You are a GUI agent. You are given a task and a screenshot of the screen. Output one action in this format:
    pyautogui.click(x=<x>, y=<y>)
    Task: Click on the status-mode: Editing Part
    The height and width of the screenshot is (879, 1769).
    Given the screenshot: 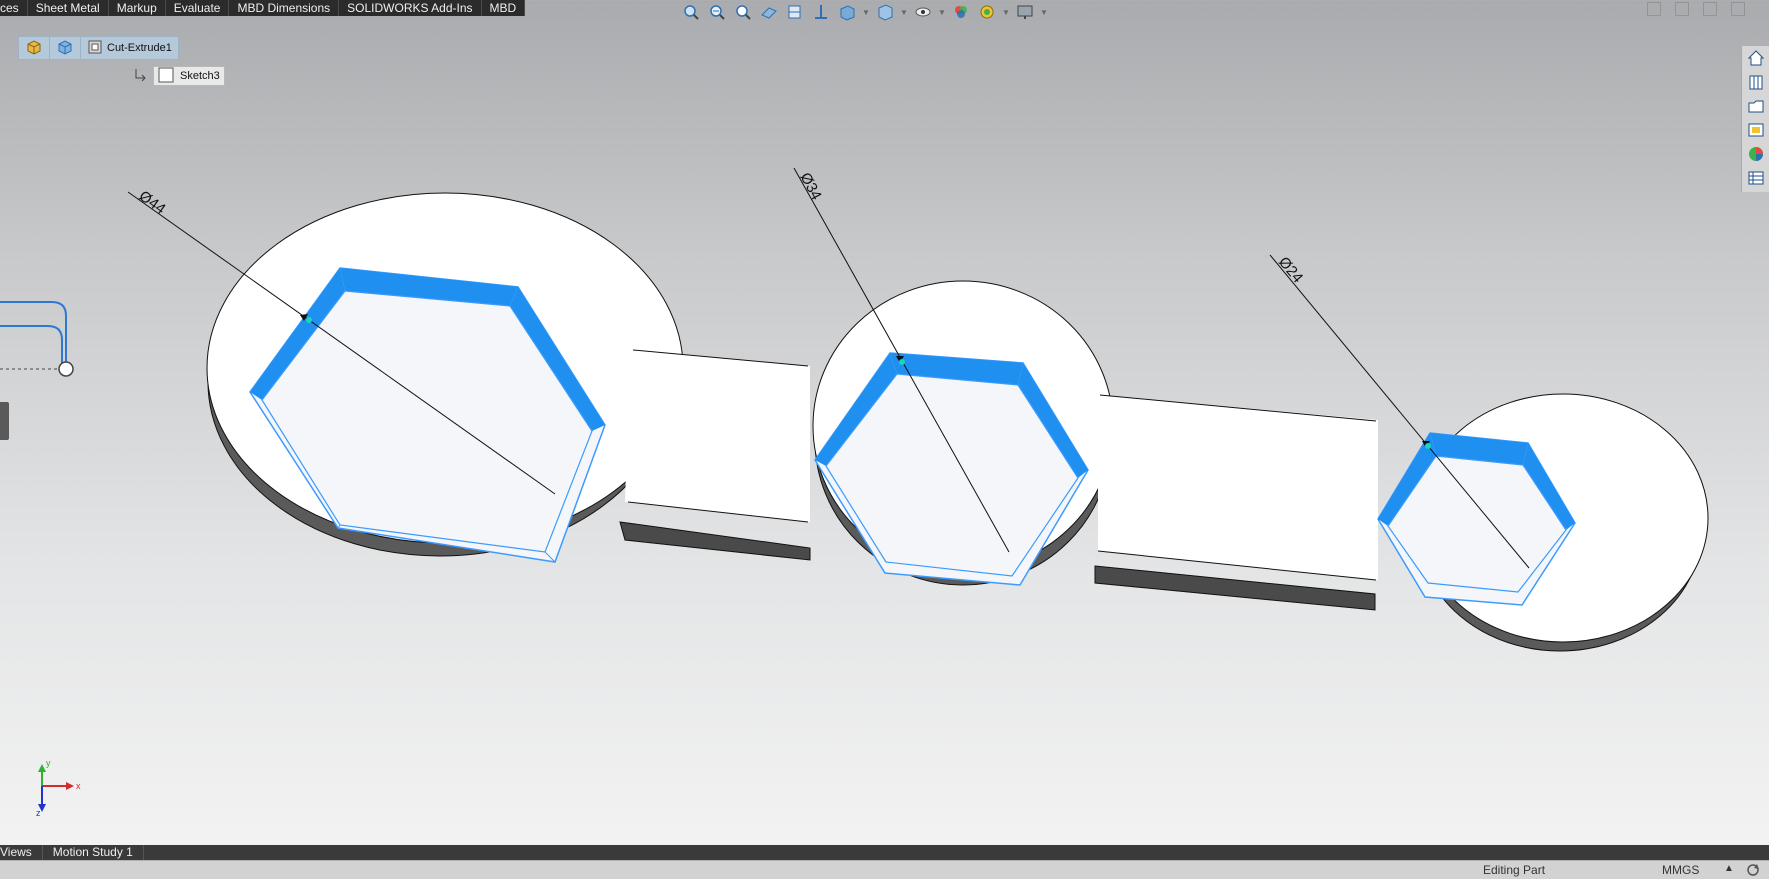 What is the action you would take?
    pyautogui.click(x=1514, y=870)
    